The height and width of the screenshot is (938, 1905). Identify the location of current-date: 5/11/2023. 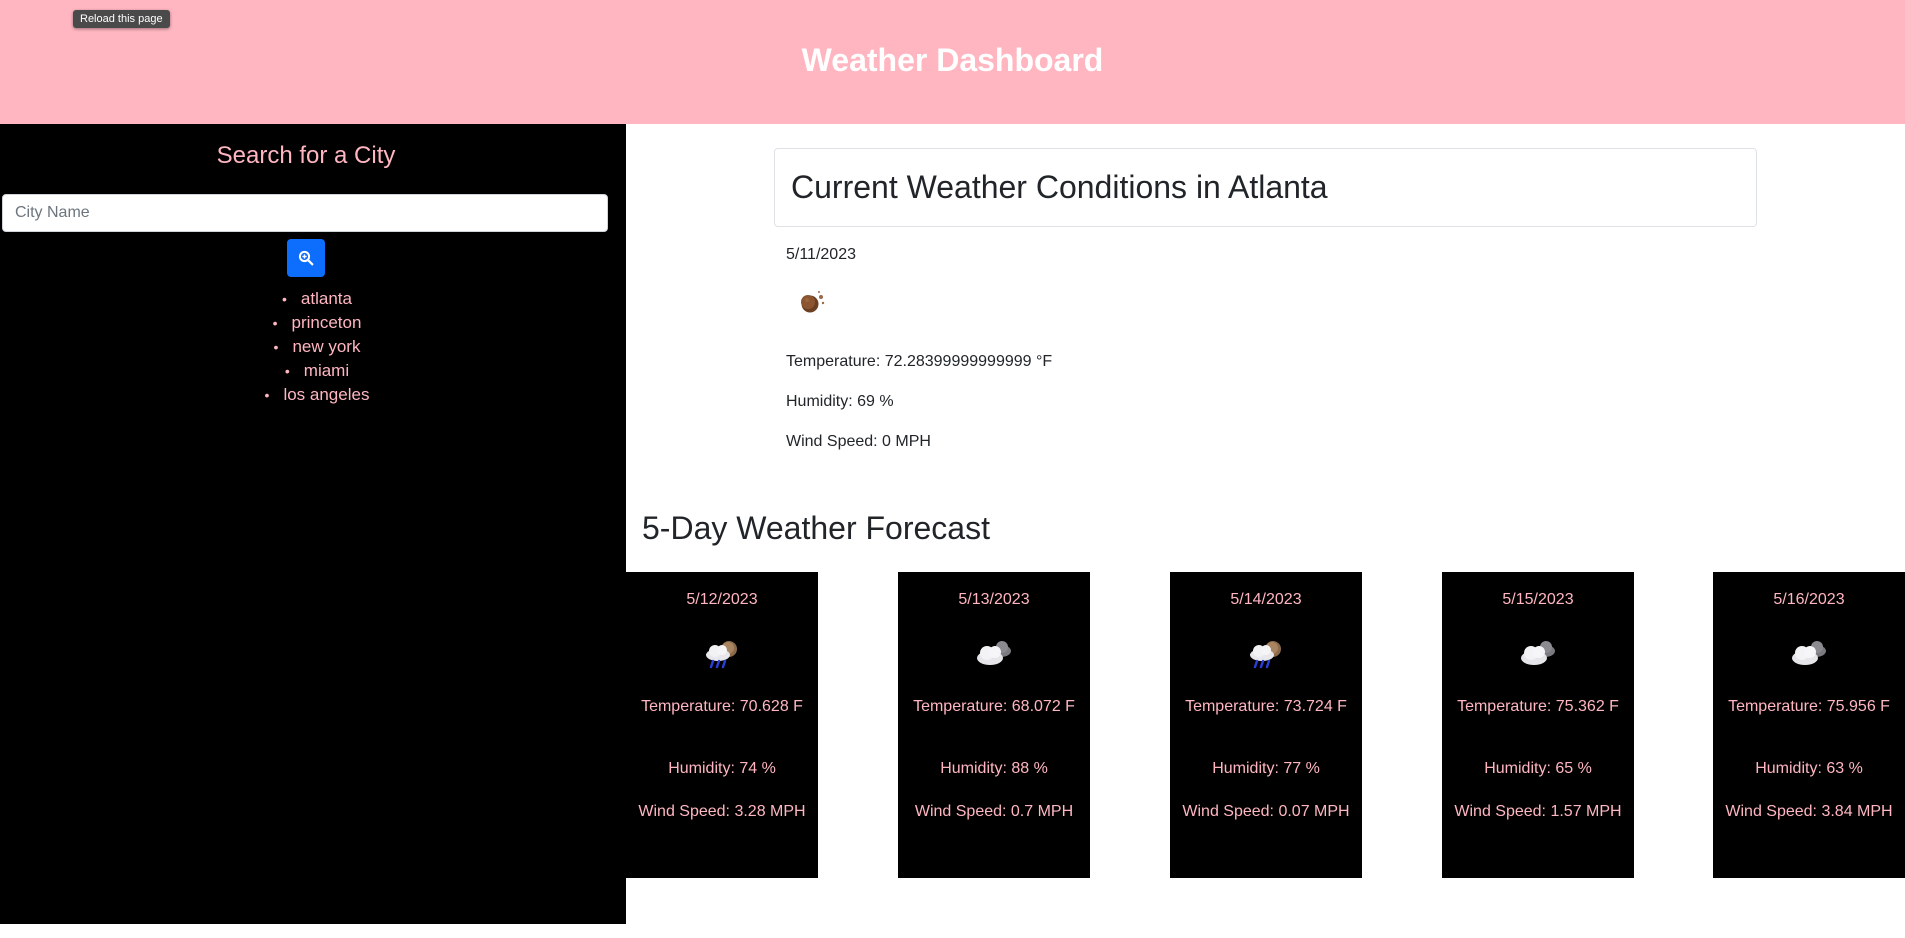
(821, 254).